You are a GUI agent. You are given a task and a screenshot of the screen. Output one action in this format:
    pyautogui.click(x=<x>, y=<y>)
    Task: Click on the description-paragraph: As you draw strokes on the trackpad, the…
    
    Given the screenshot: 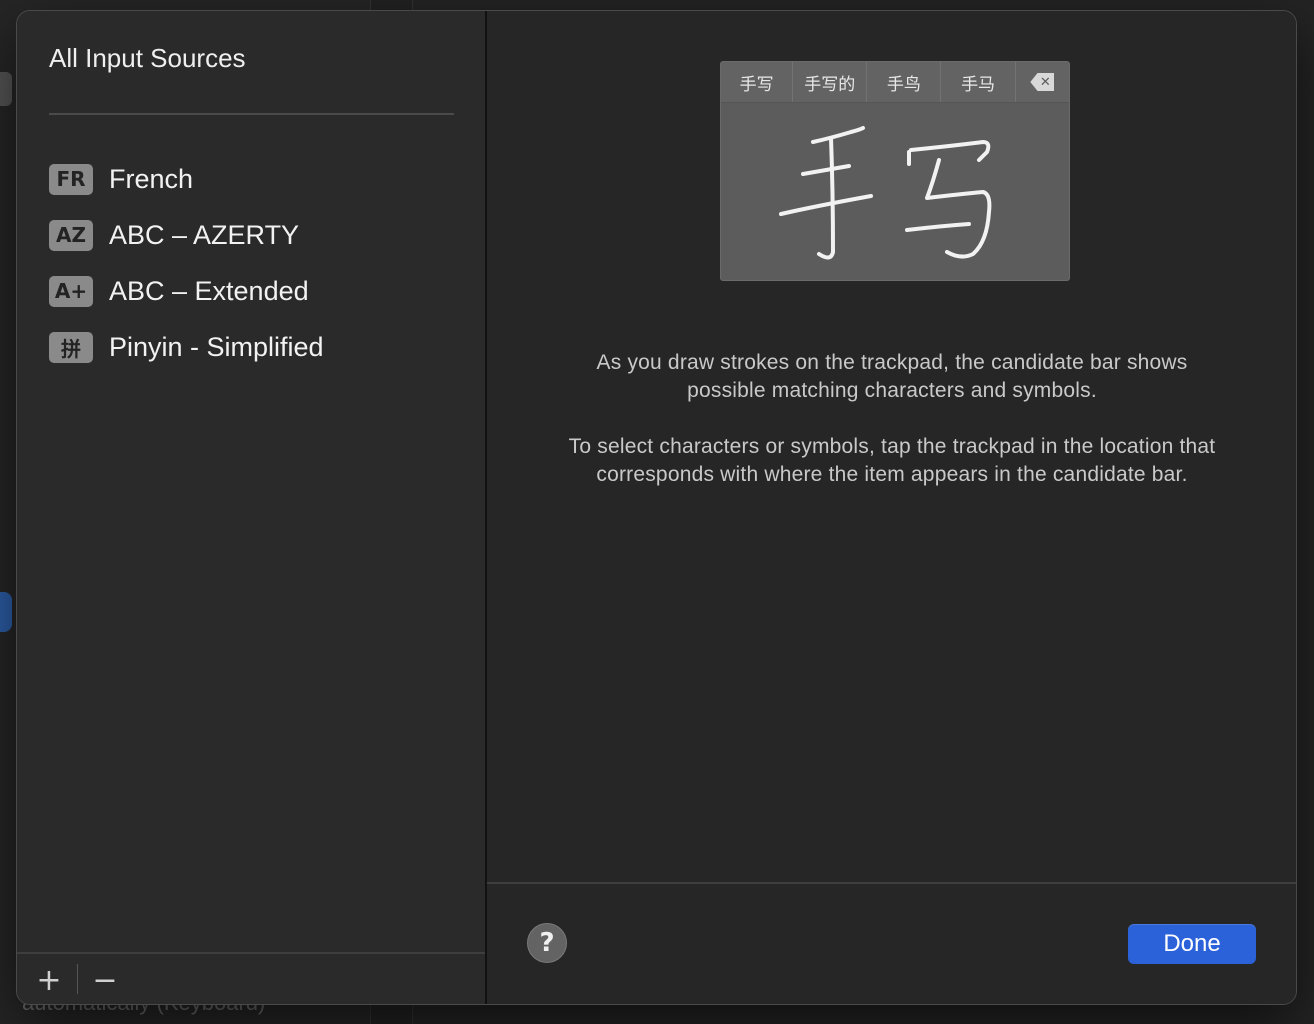 What is the action you would take?
    pyautogui.click(x=892, y=376)
    